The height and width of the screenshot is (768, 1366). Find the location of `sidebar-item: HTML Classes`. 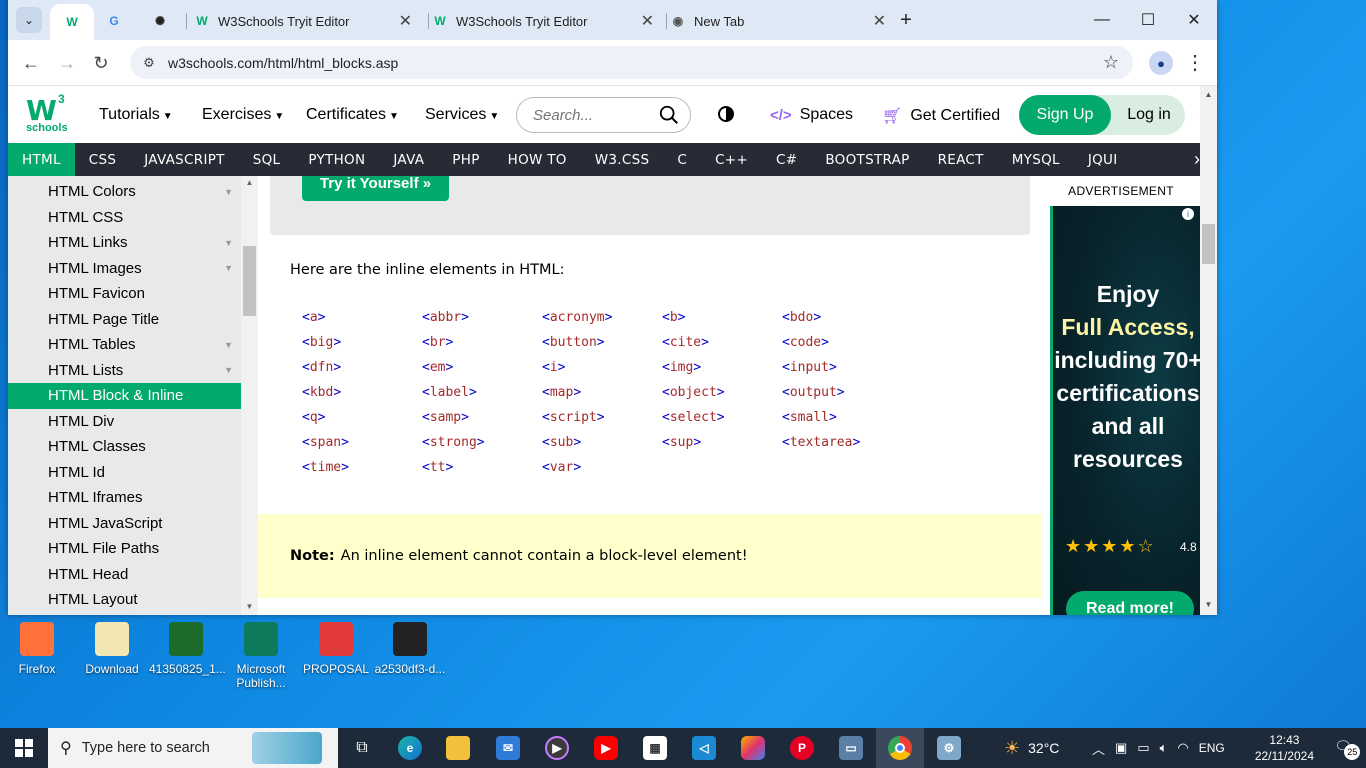

sidebar-item: HTML Classes is located at coordinates (124, 447).